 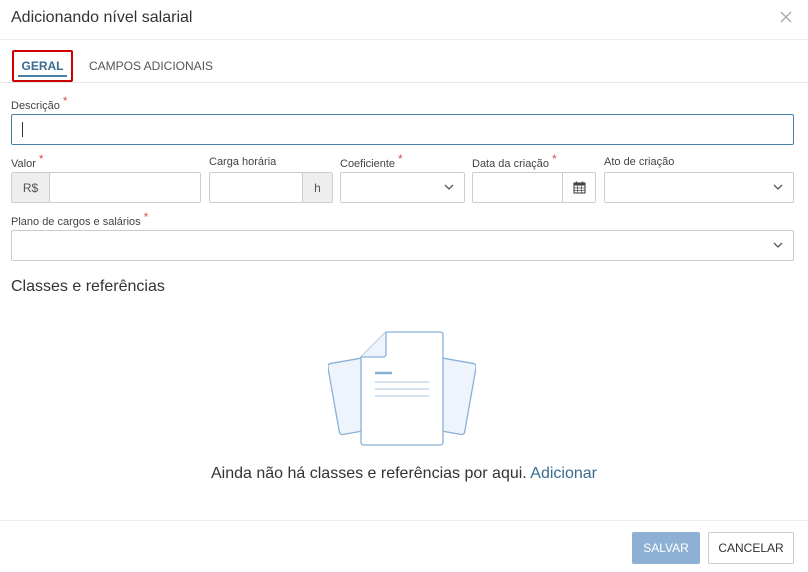 What do you see at coordinates (317, 187) in the screenshot?
I see `hours-suffix: h` at bounding box center [317, 187].